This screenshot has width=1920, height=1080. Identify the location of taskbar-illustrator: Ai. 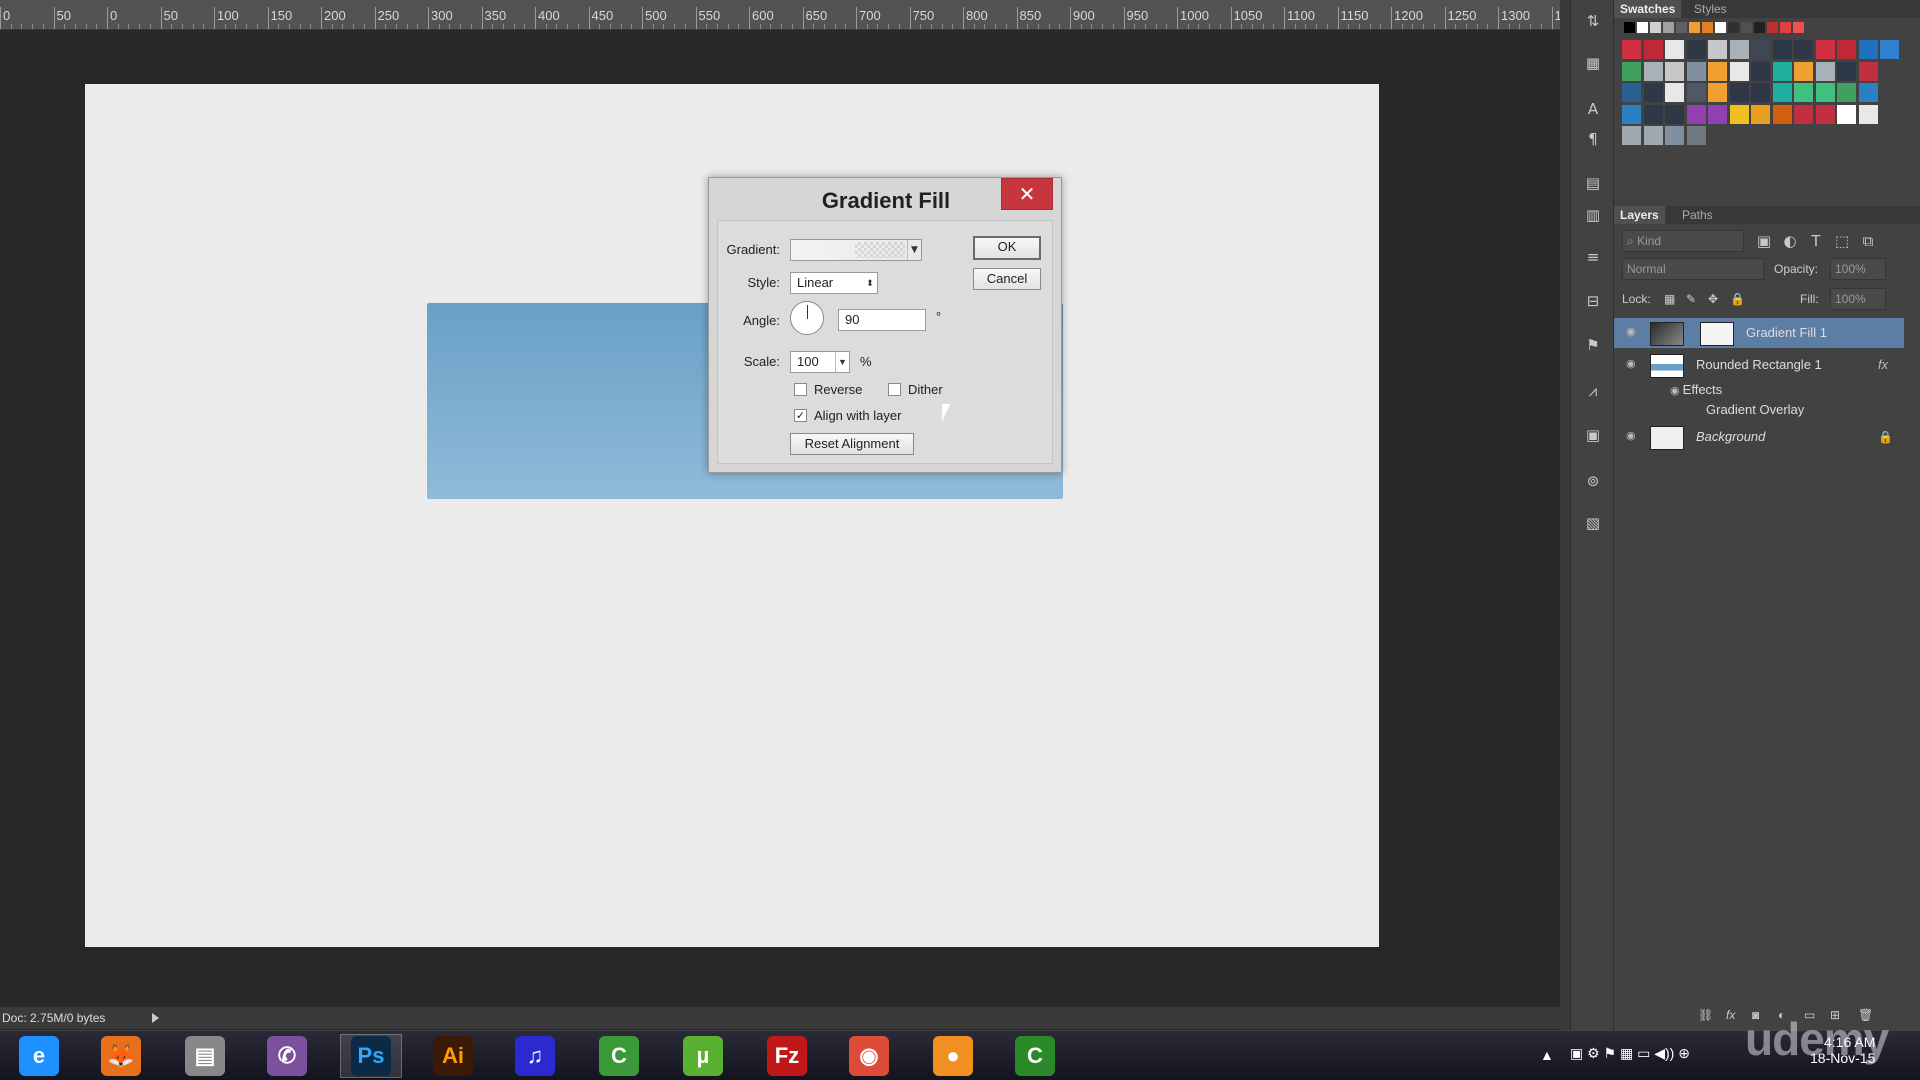
(453, 1056).